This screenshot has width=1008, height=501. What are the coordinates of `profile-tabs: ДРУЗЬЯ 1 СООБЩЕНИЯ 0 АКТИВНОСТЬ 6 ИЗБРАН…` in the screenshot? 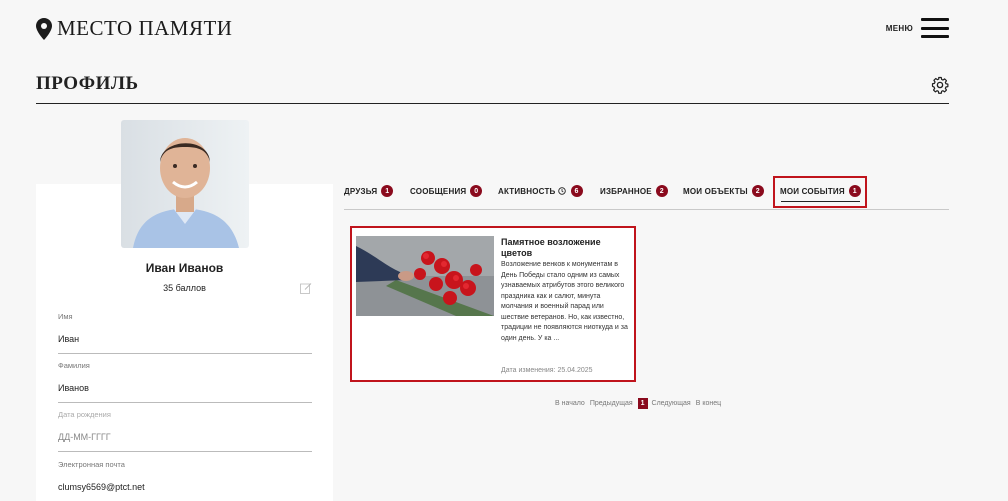 It's located at (646, 193).